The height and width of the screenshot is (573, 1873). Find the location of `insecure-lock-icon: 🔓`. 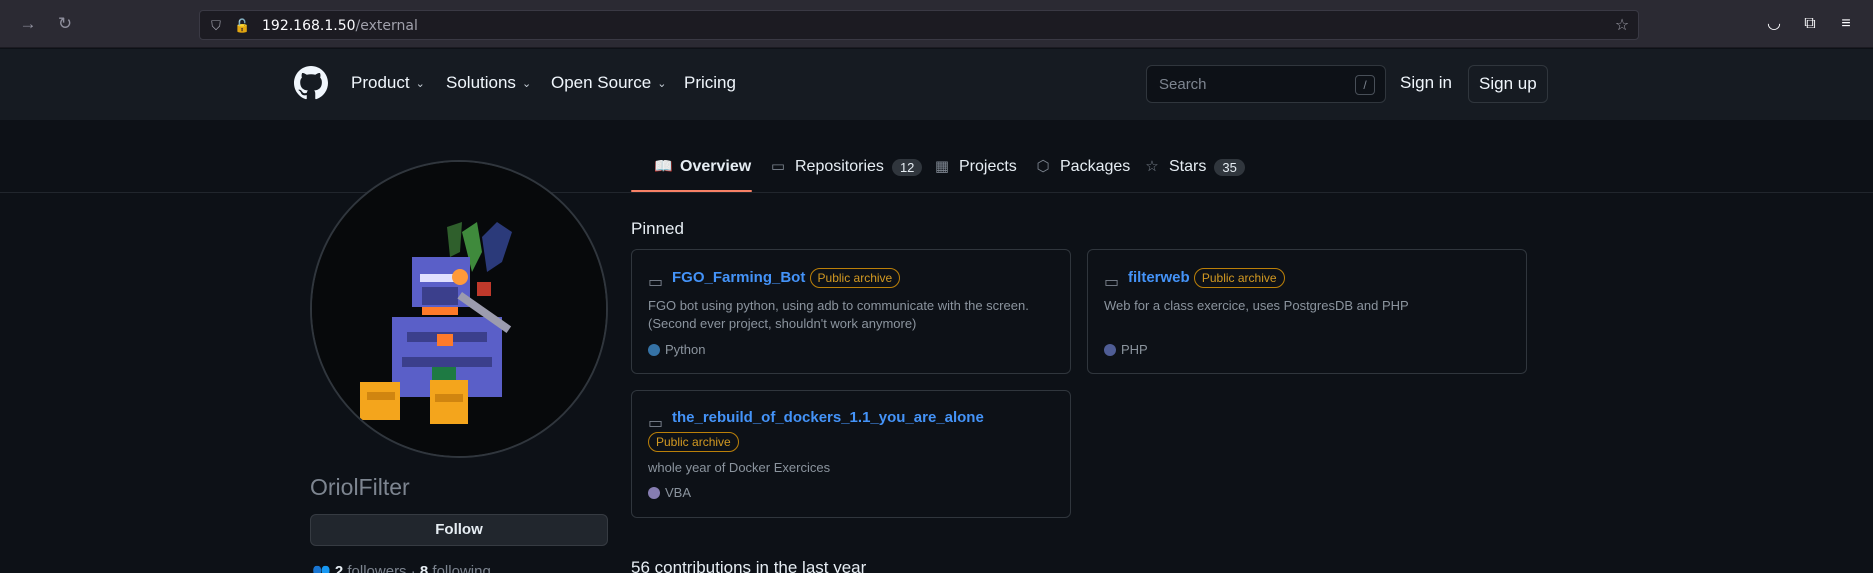

insecure-lock-icon: 🔓 is located at coordinates (242, 26).